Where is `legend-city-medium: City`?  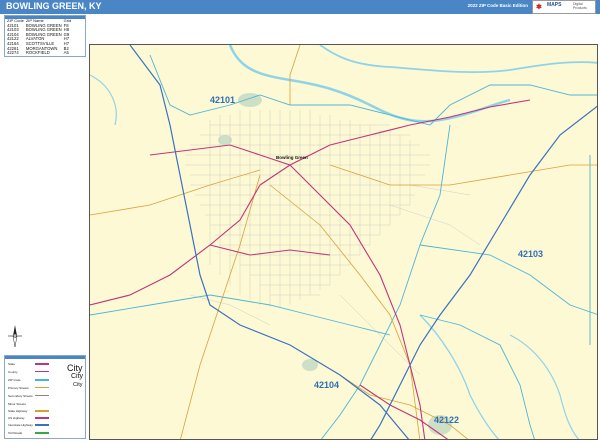
legend-city-medium: City is located at coordinates (77, 376).